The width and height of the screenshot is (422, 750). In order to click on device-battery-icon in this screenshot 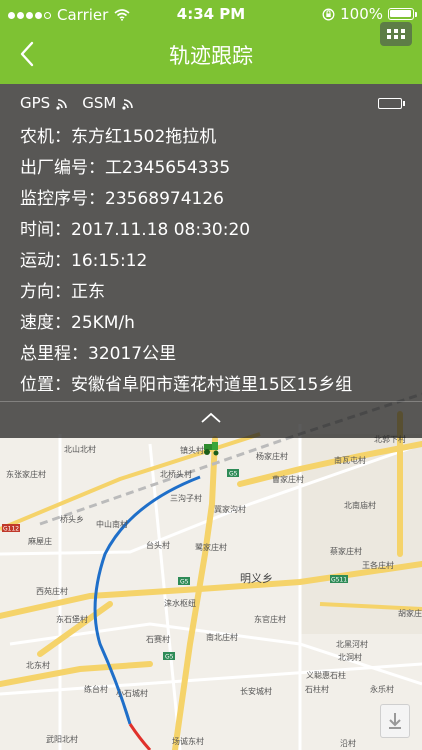, I will do `click(391, 103)`.